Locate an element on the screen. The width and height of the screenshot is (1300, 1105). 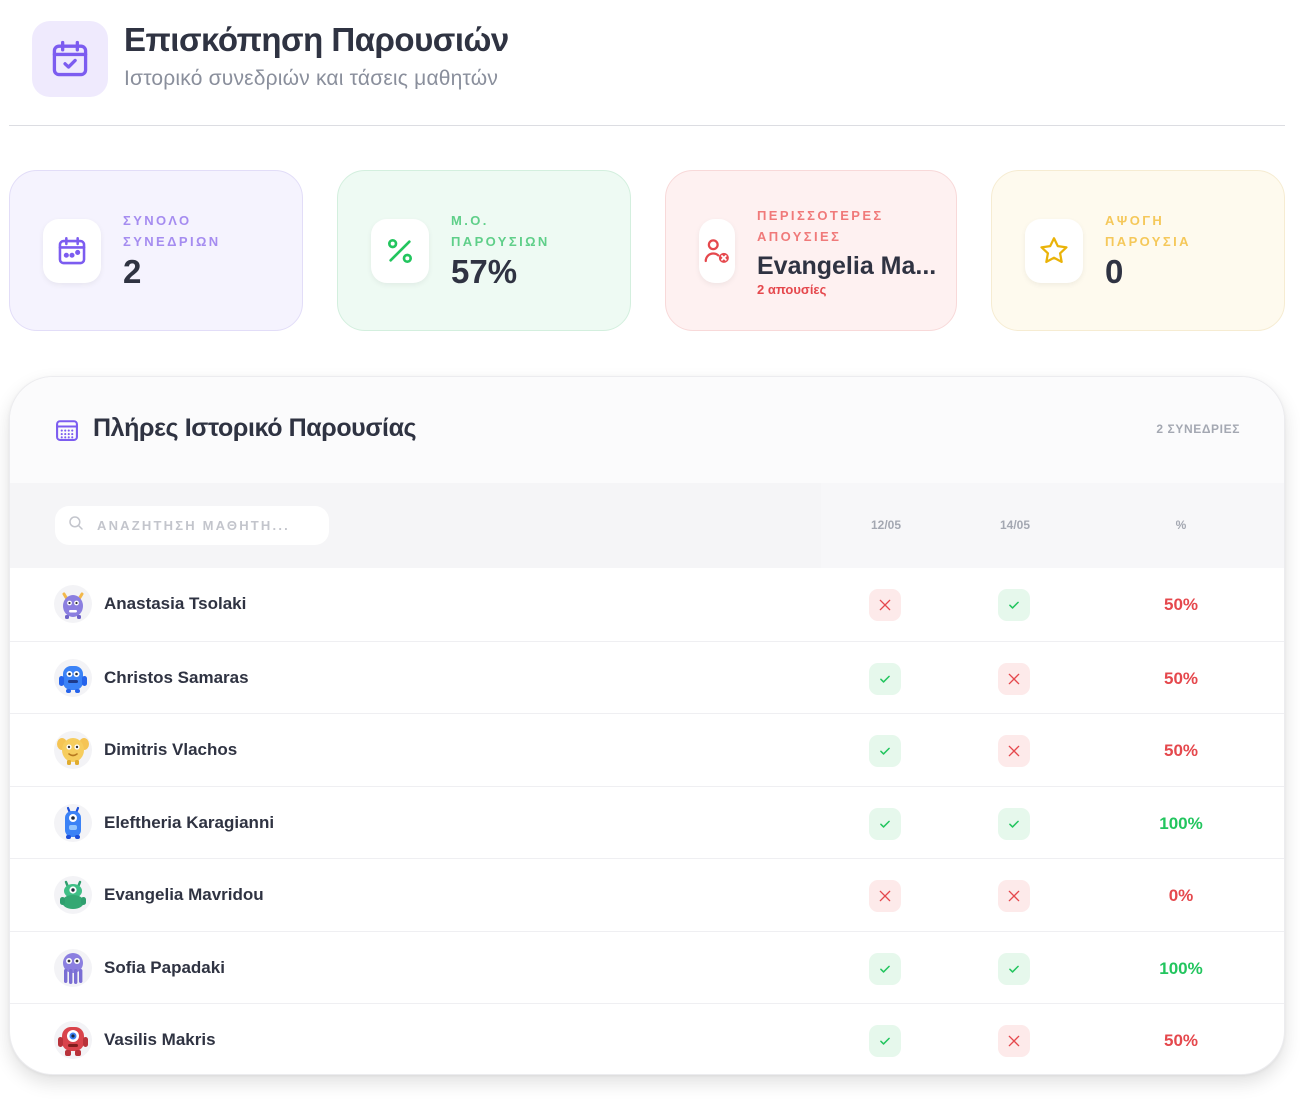
calendar-icon is located at coordinates (72, 250).